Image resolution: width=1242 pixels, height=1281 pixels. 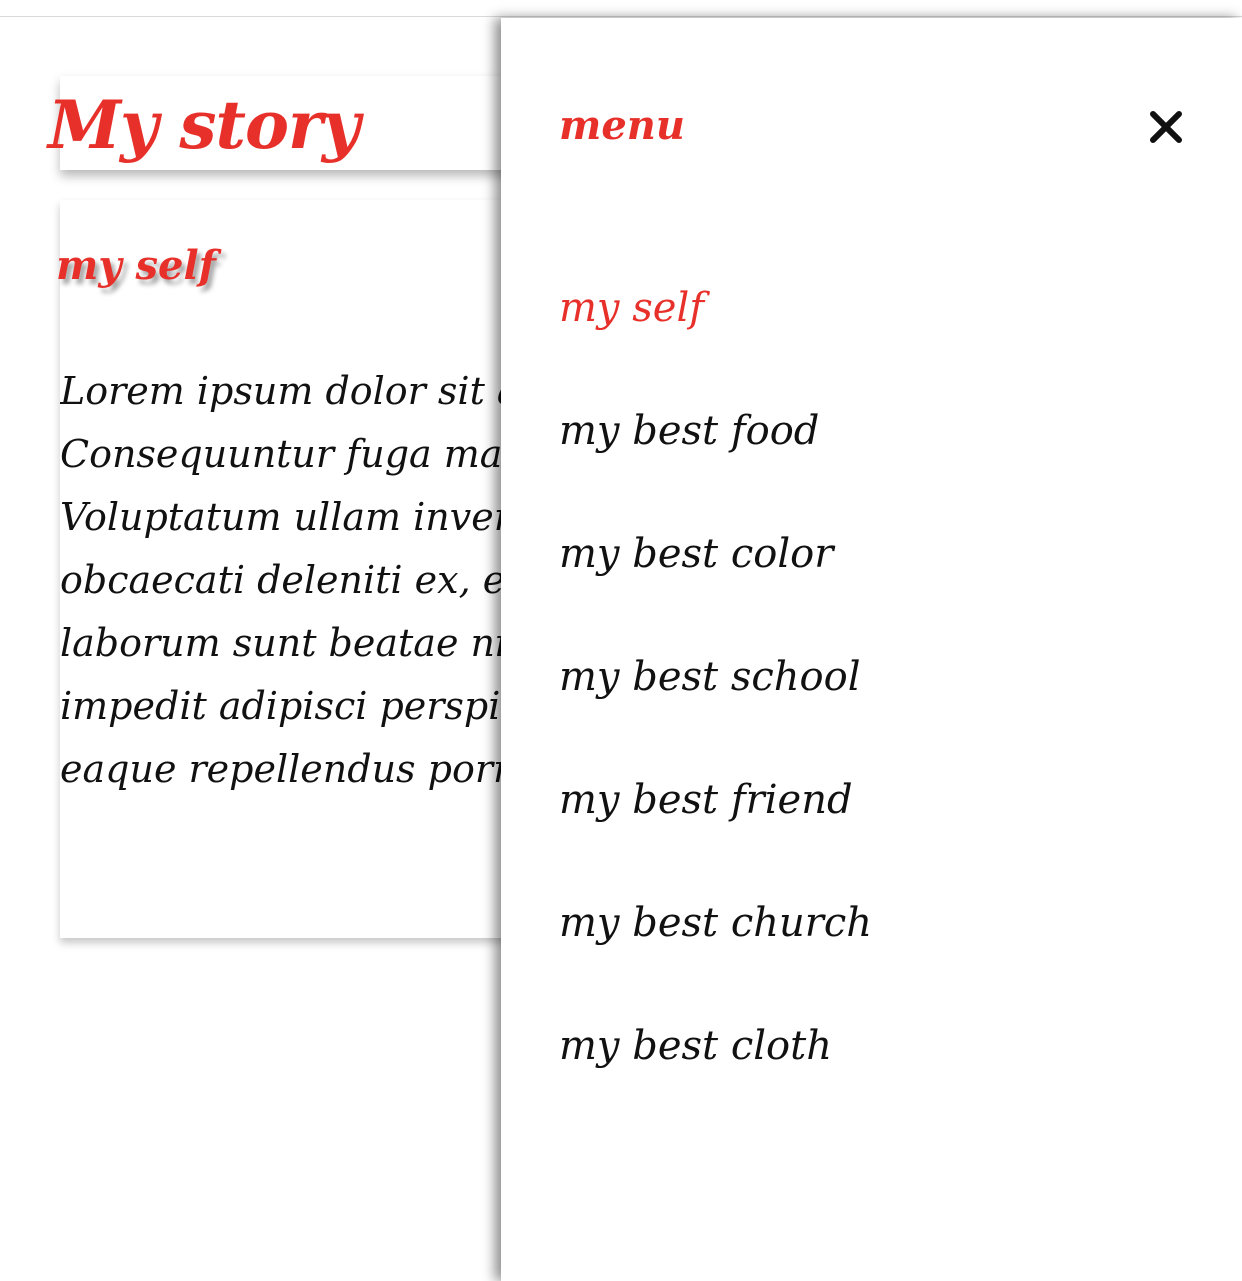 I want to click on menu-item-my-best-school: my best school, so click(x=715, y=708).